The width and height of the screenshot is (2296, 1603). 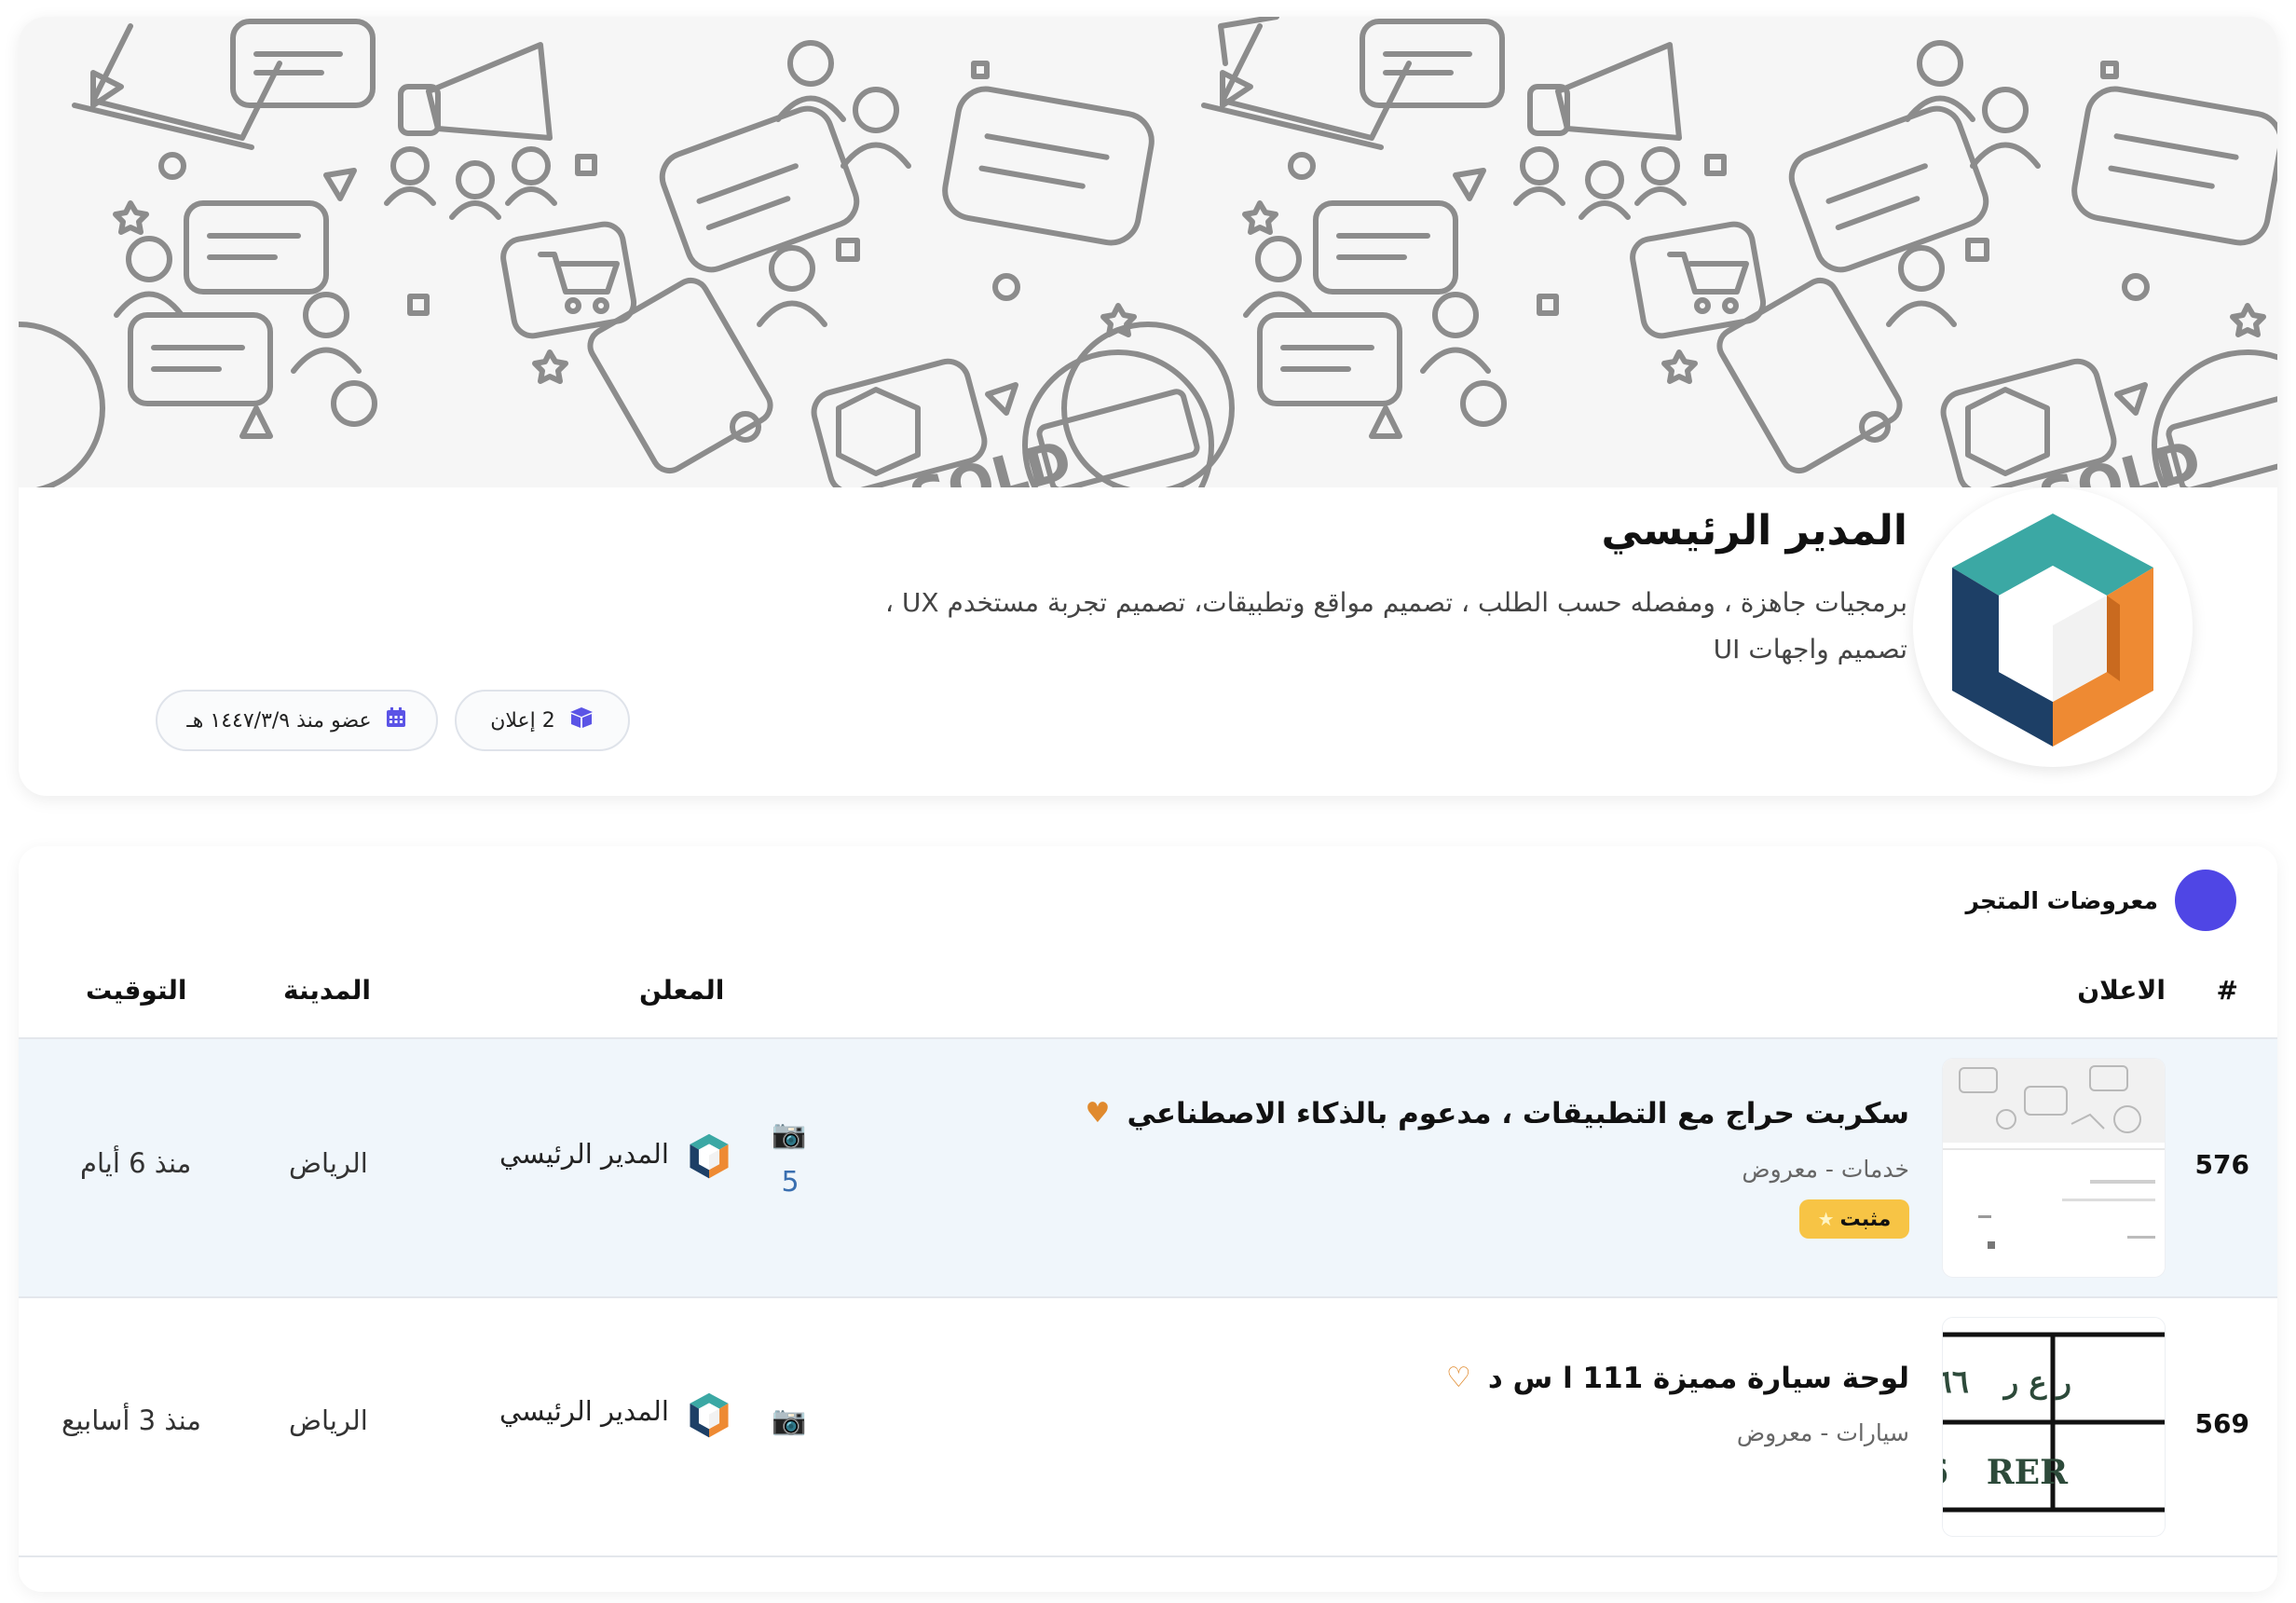 I want to click on section-dot-icon, so click(x=2205, y=900).